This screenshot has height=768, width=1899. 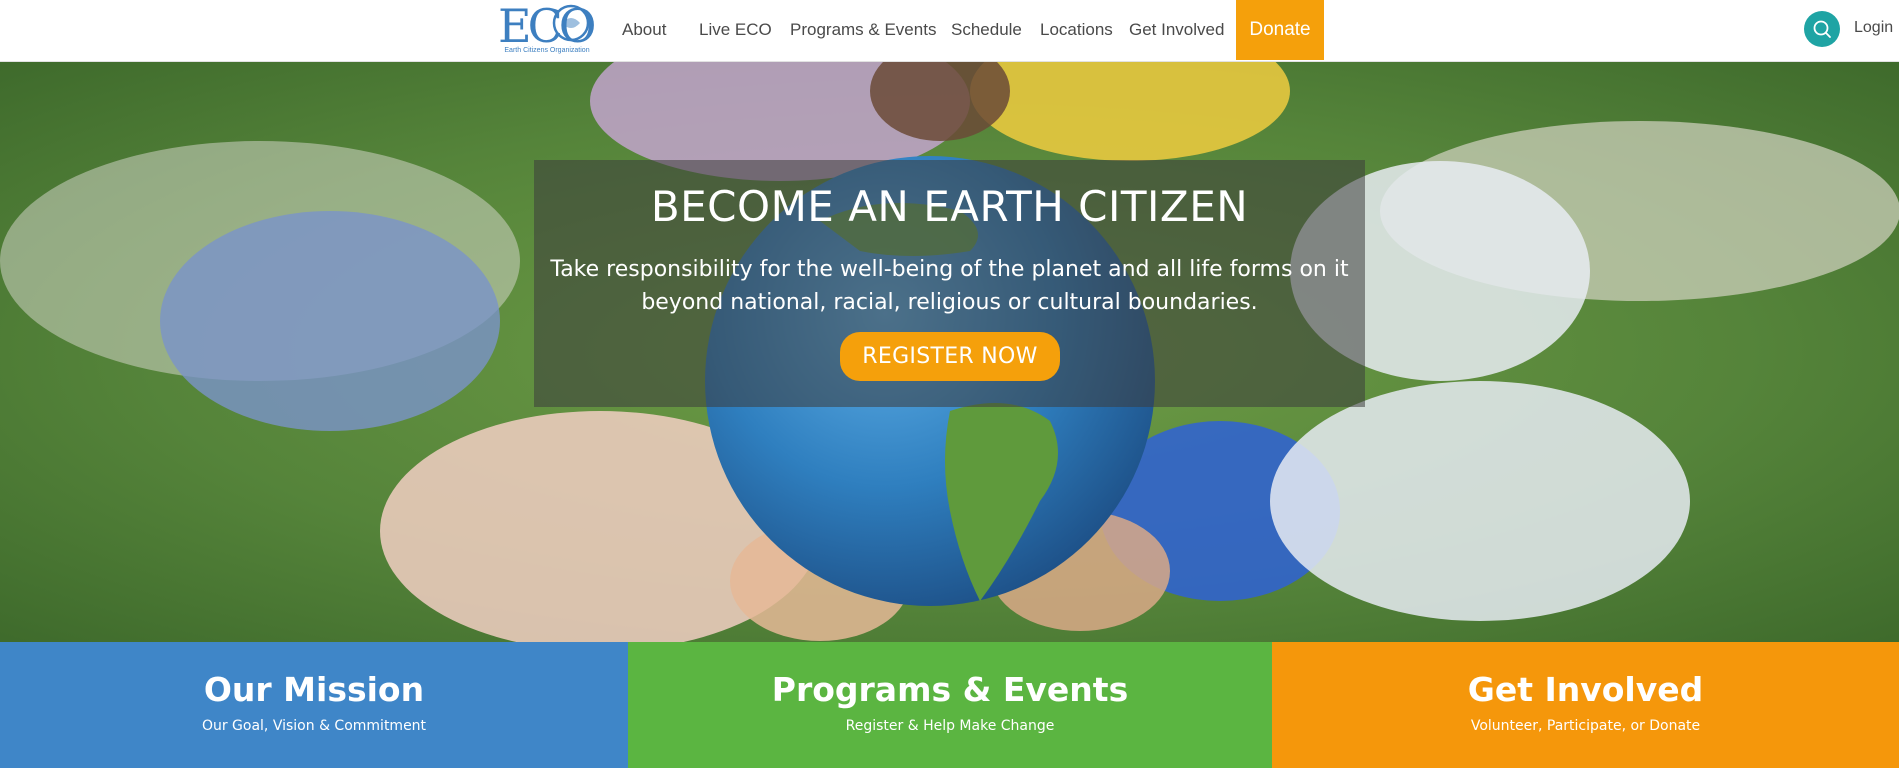 I want to click on eco-logo: ECO Earth Citizens Organization, so click(x=546, y=30).